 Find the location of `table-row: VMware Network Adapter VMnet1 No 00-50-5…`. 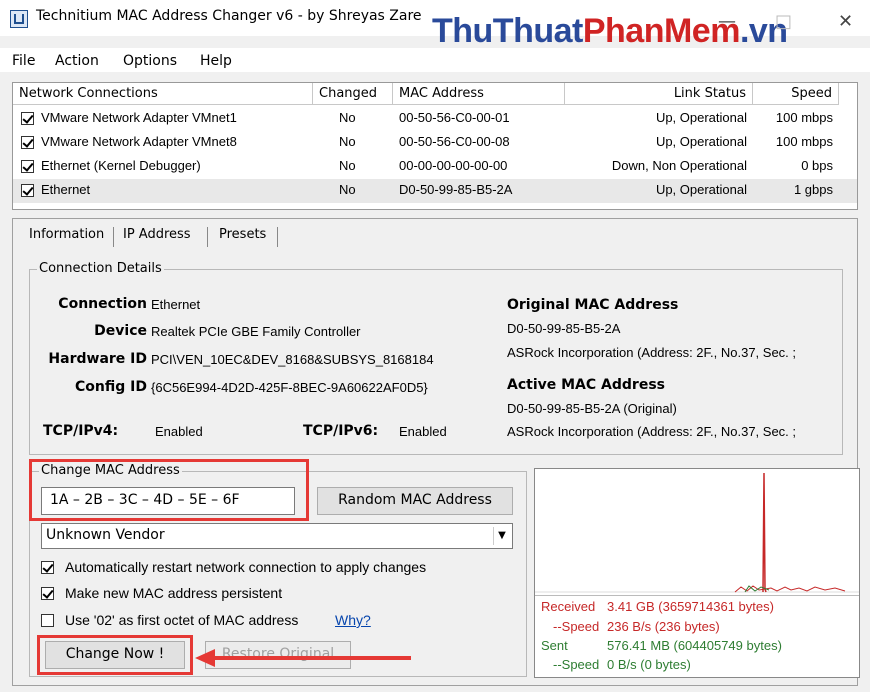

table-row: VMware Network Adapter VMnet1 No 00-50-5… is located at coordinates (435, 119).